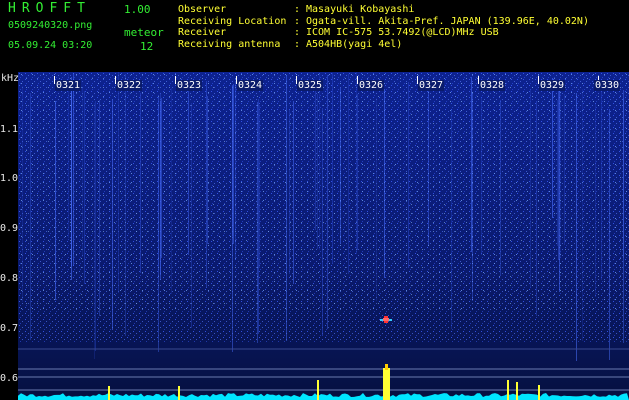 The image size is (629, 400). Describe the element at coordinates (137, 9) in the screenshot. I see `app-version: 1.00` at that location.